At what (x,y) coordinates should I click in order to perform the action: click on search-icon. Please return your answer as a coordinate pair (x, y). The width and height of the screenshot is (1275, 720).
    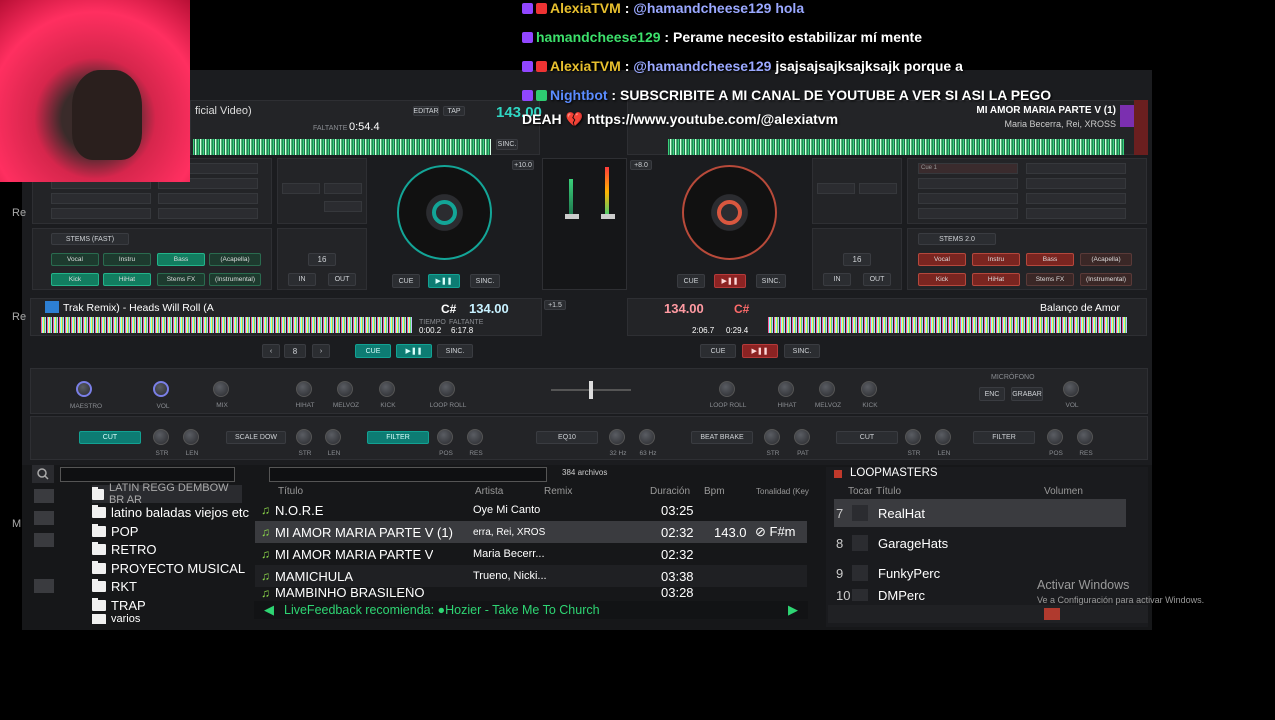
    Looking at the image, I should click on (43, 474).